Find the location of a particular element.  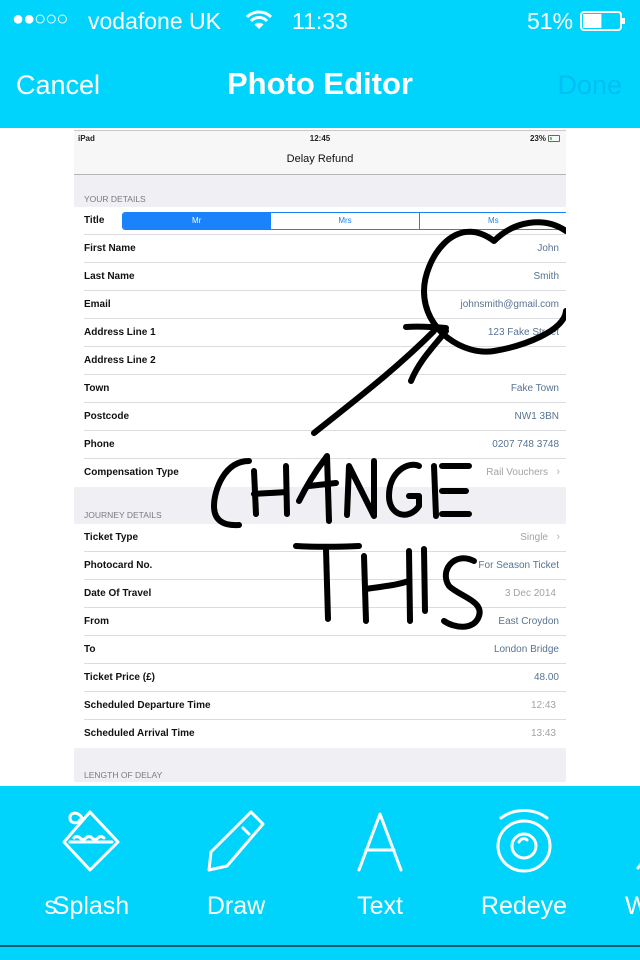

battery-icon is located at coordinates (602, 21).